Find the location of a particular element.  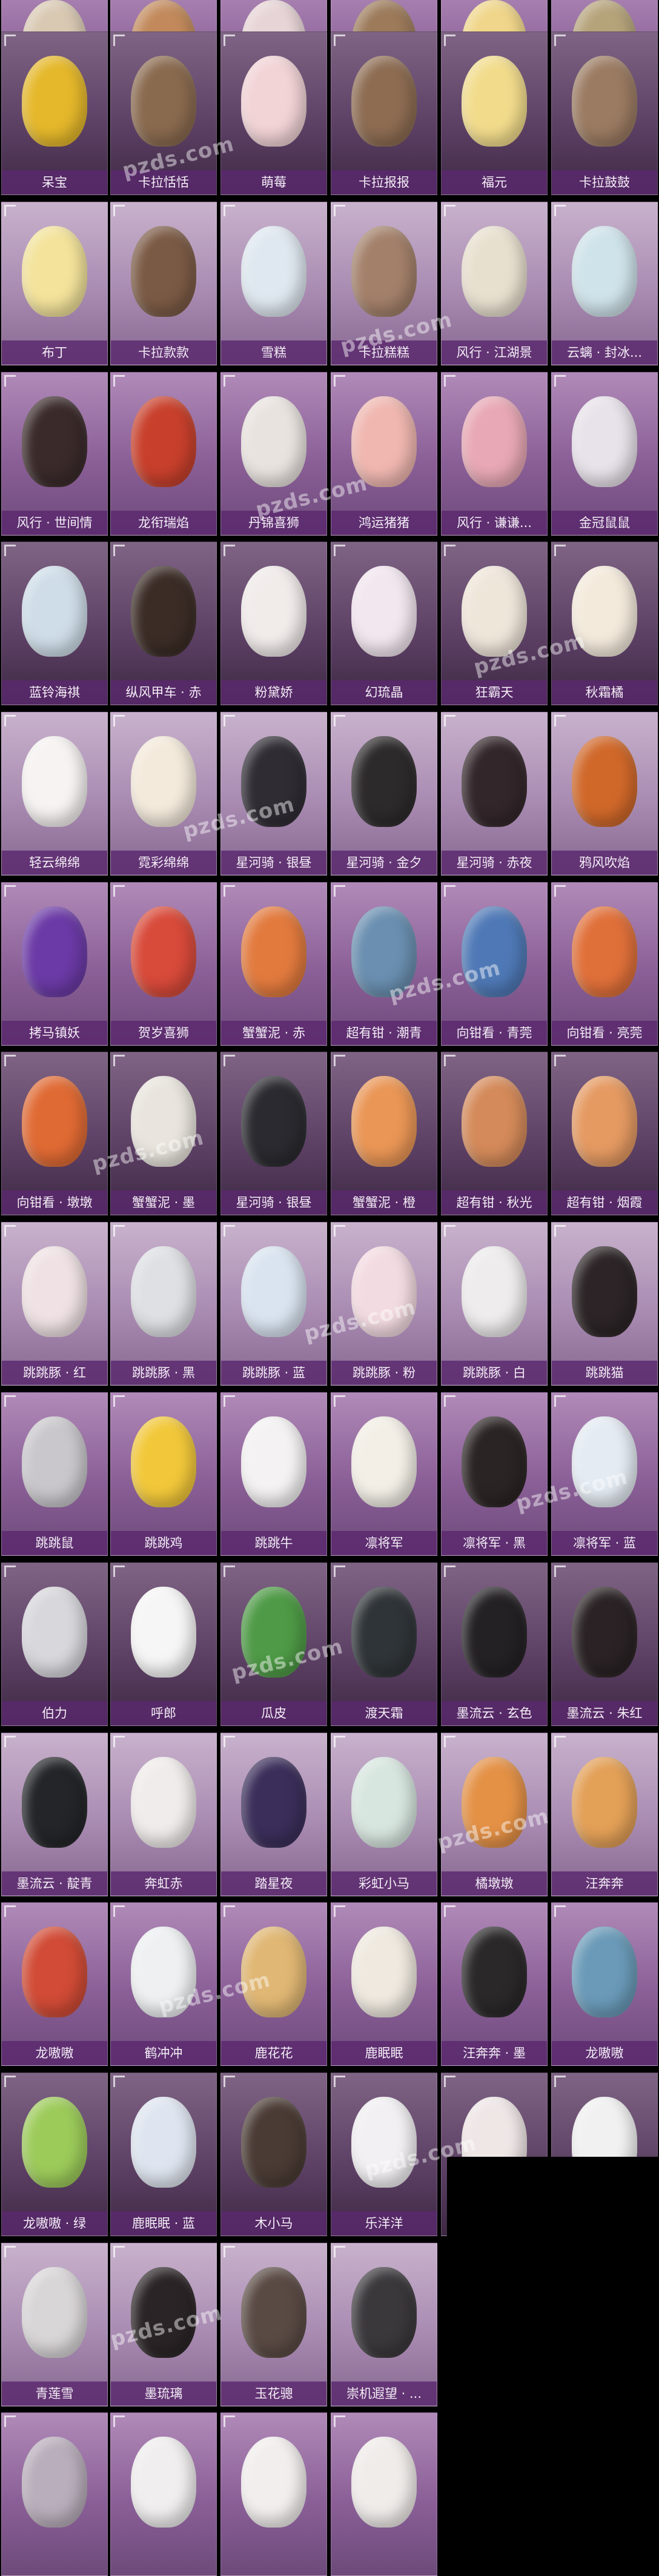

skin-card: 风行 · 世间情 is located at coordinates (54, 454).